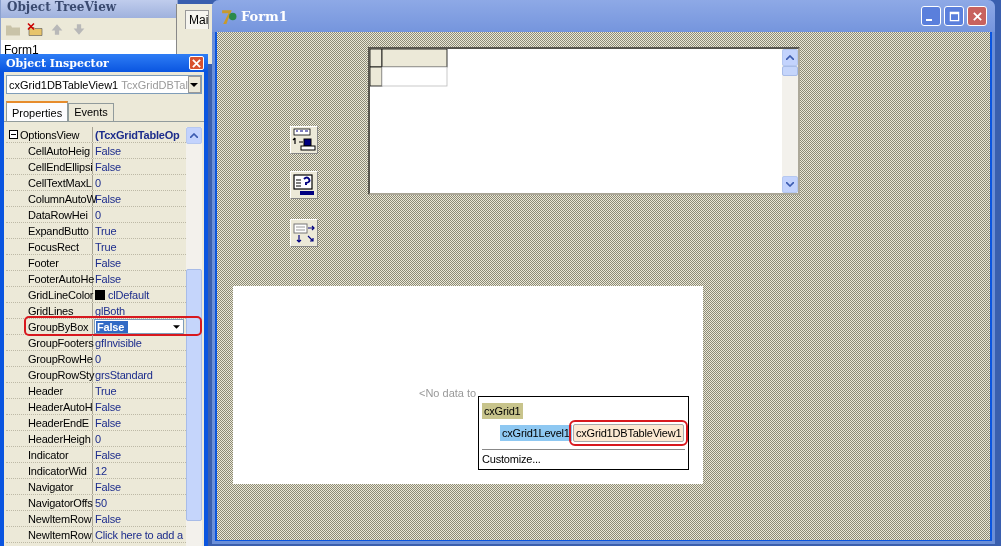 The width and height of the screenshot is (1001, 546). What do you see at coordinates (60, 502) in the screenshot?
I see `property-name: NavigatorOffs` at bounding box center [60, 502].